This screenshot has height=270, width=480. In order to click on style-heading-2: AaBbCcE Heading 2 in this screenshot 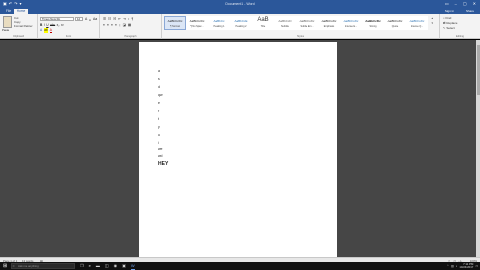, I will do `click(241, 23)`.